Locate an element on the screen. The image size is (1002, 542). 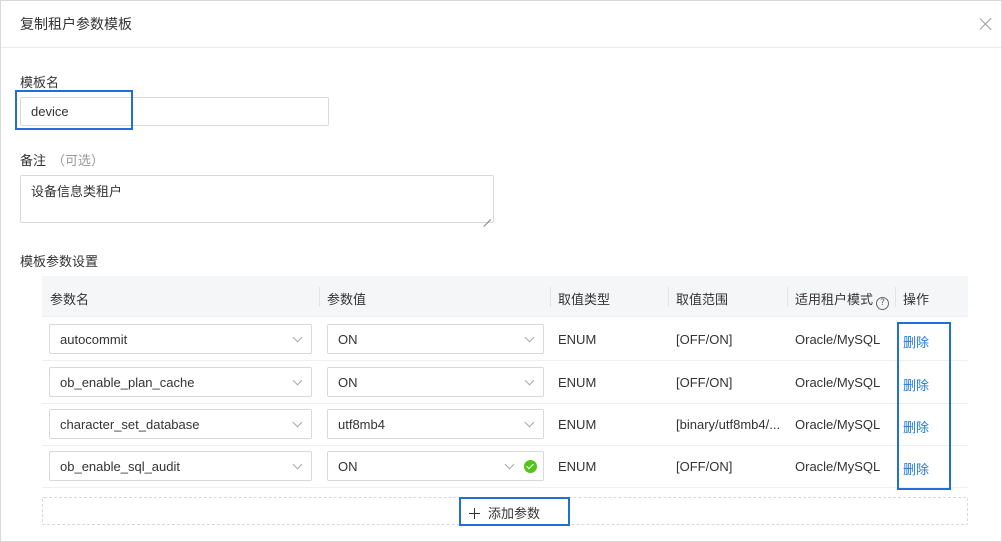
param-name-select: character_set_database is located at coordinates (180, 424).